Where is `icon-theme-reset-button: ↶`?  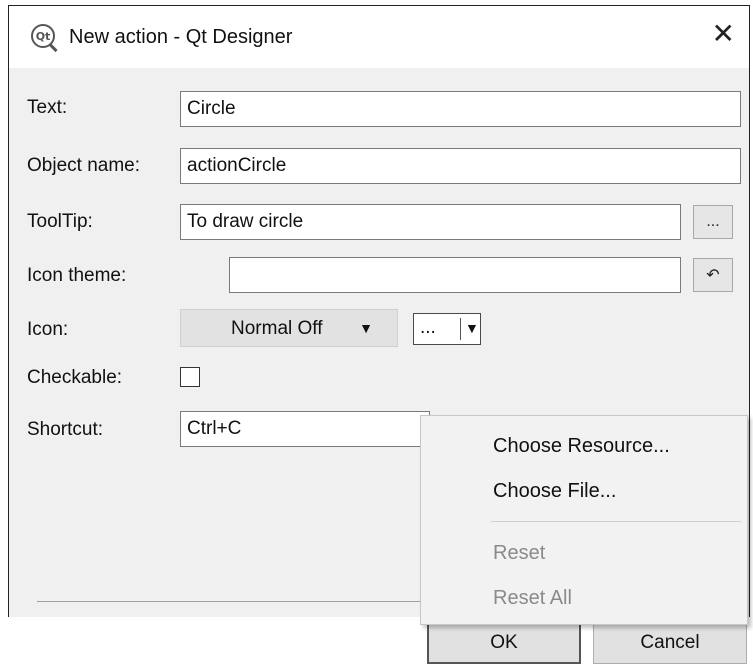 icon-theme-reset-button: ↶ is located at coordinates (713, 275).